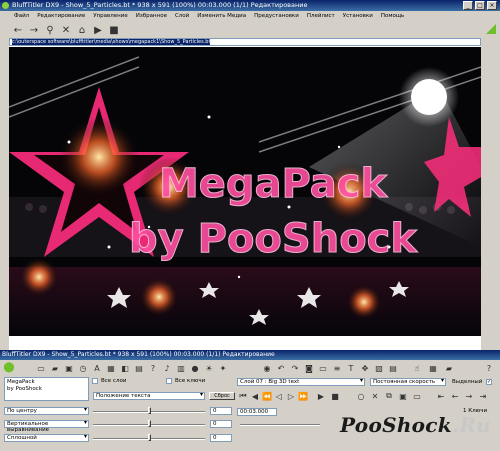 The width and height of the screenshot is (500, 451). Describe the element at coordinates (149, 410) in the screenshot. I see `slider-1-thumb` at that location.